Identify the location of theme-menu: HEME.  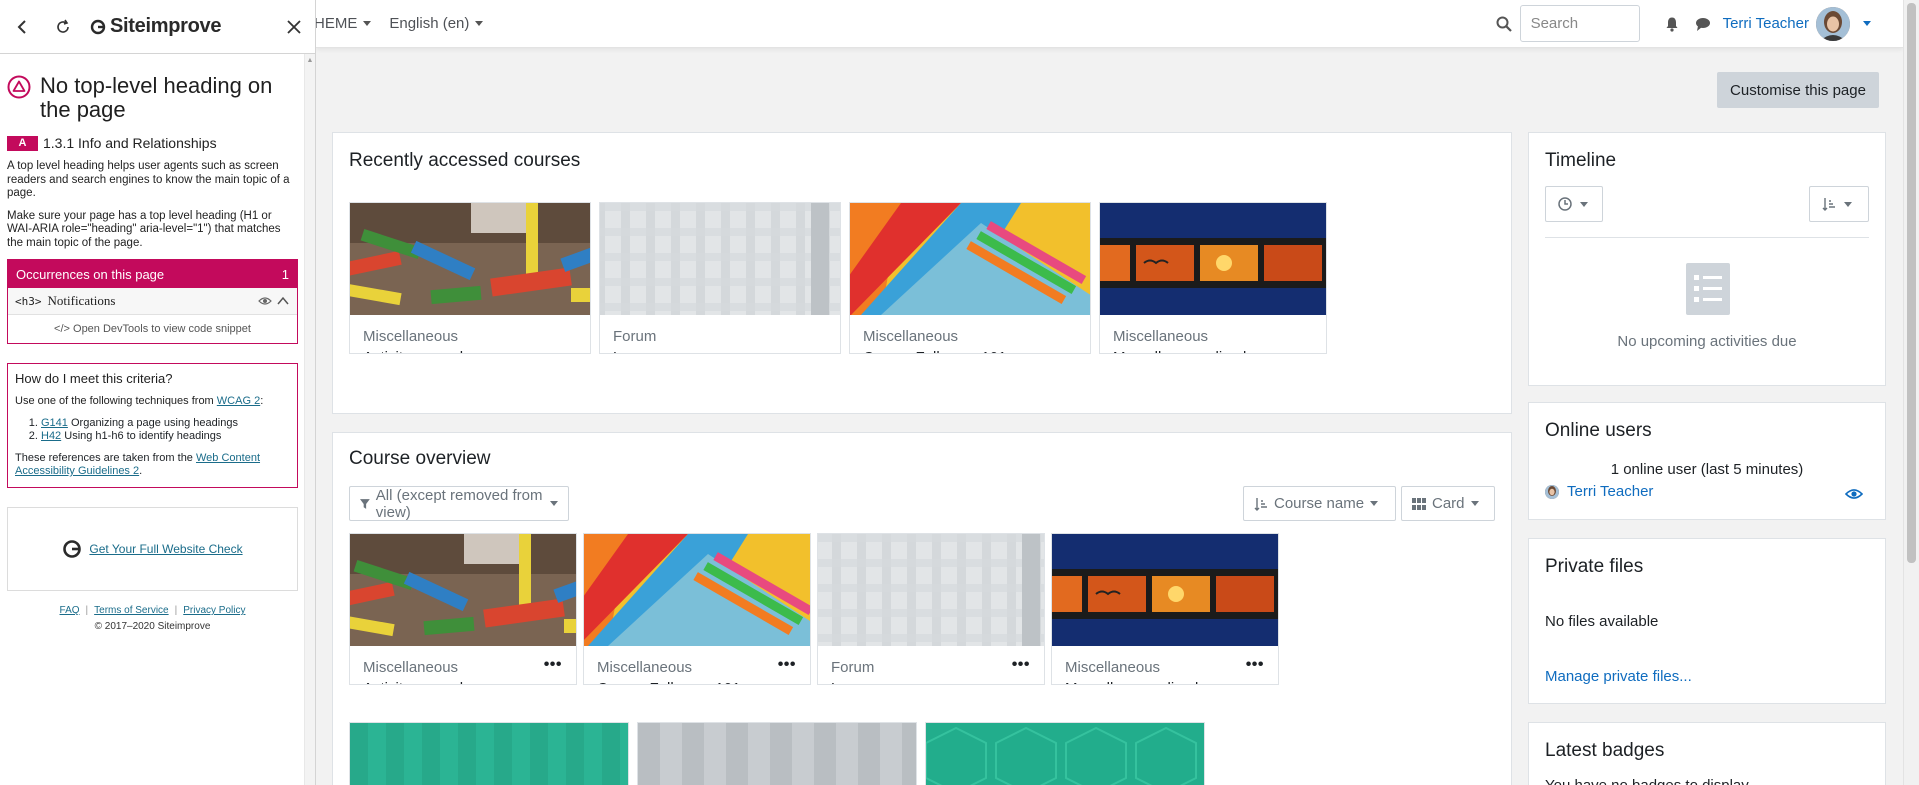
(343, 23).